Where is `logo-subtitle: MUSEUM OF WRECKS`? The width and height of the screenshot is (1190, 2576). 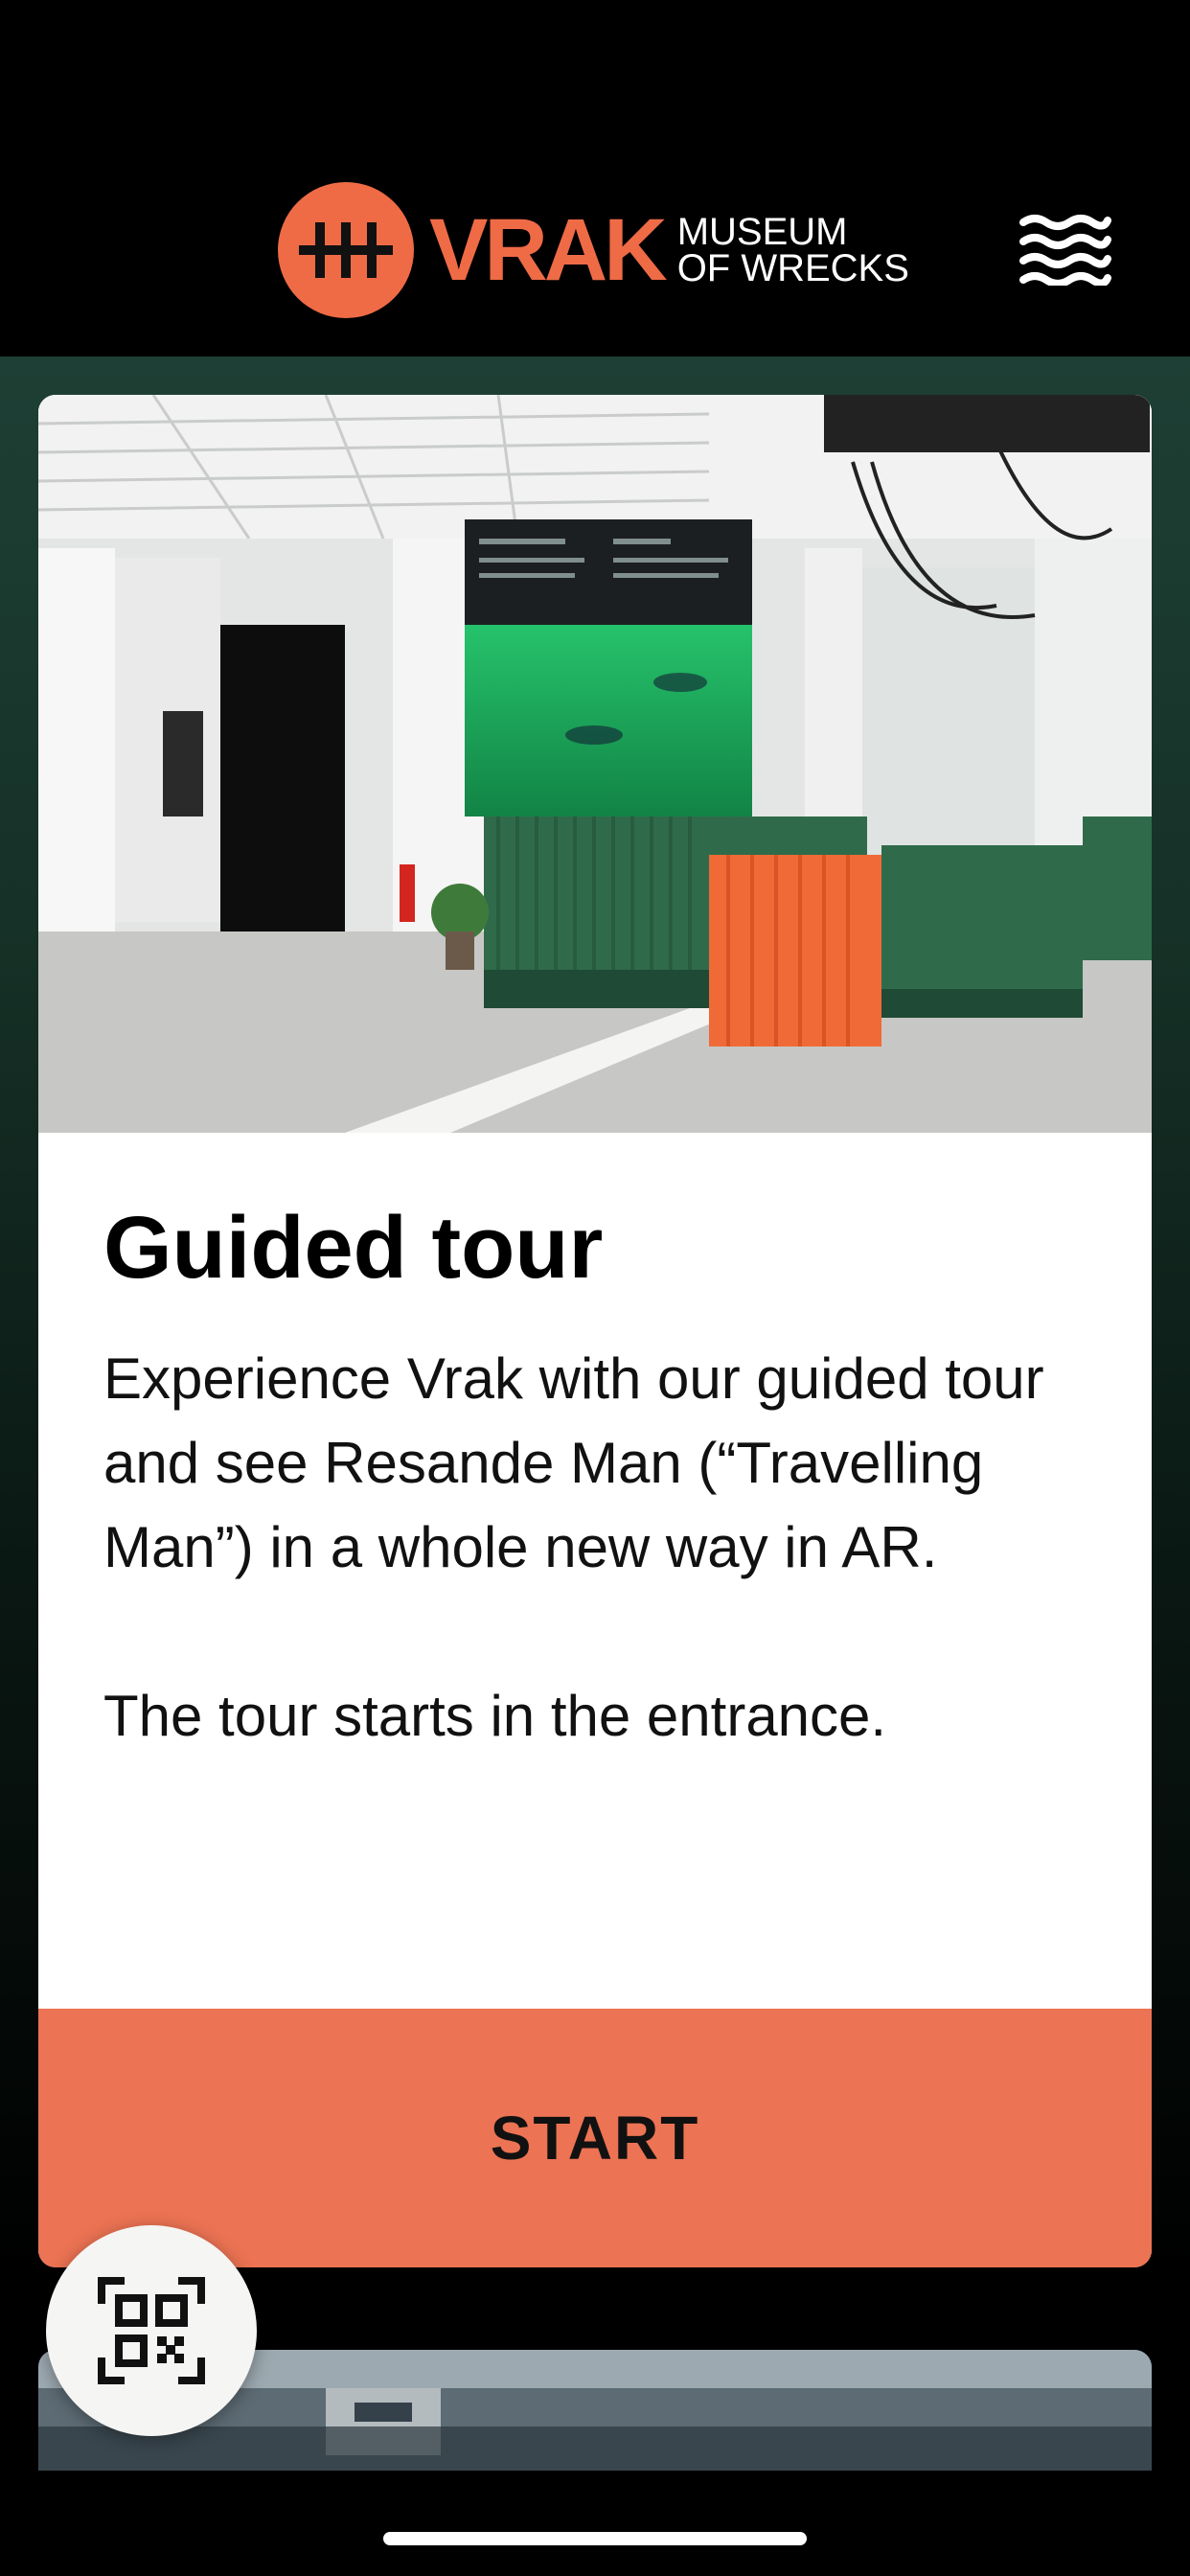
logo-subtitle: MUSEUM OF WRECKS is located at coordinates (793, 250).